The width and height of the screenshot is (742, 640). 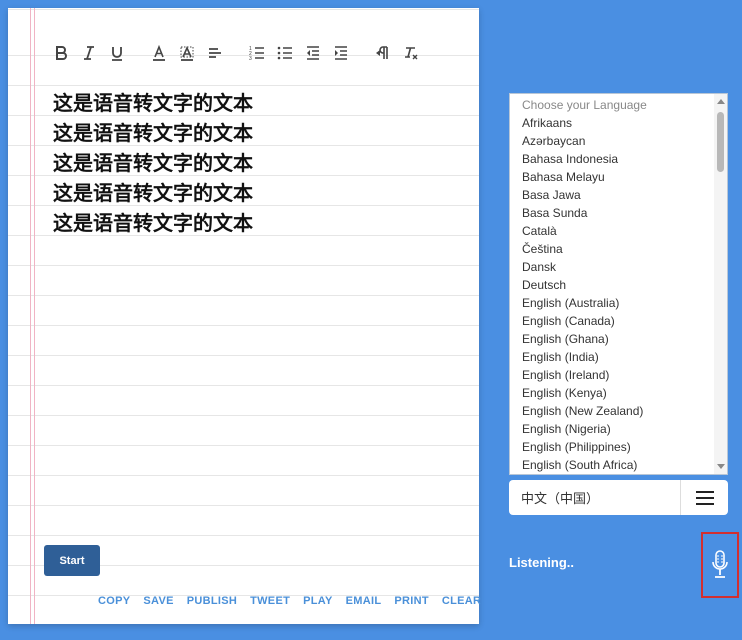 I want to click on publish-link: PUBLISH, so click(x=212, y=601).